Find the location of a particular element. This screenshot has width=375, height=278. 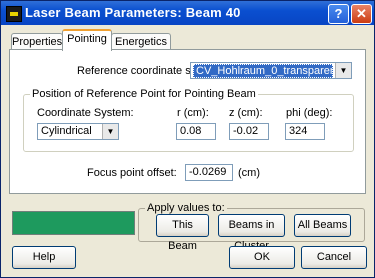

coordinate-system-label: Coordinate System: is located at coordinates (85, 113).